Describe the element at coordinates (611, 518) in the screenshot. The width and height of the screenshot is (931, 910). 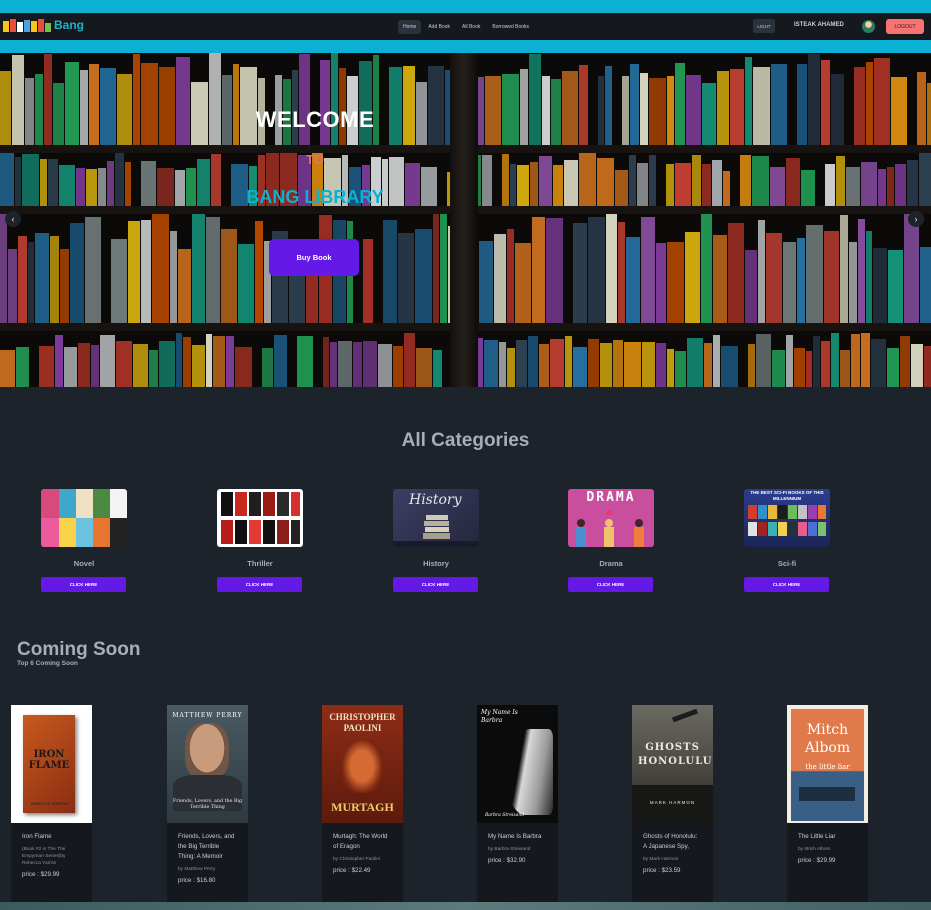
I see `category-image-drama: DRAMA` at that location.